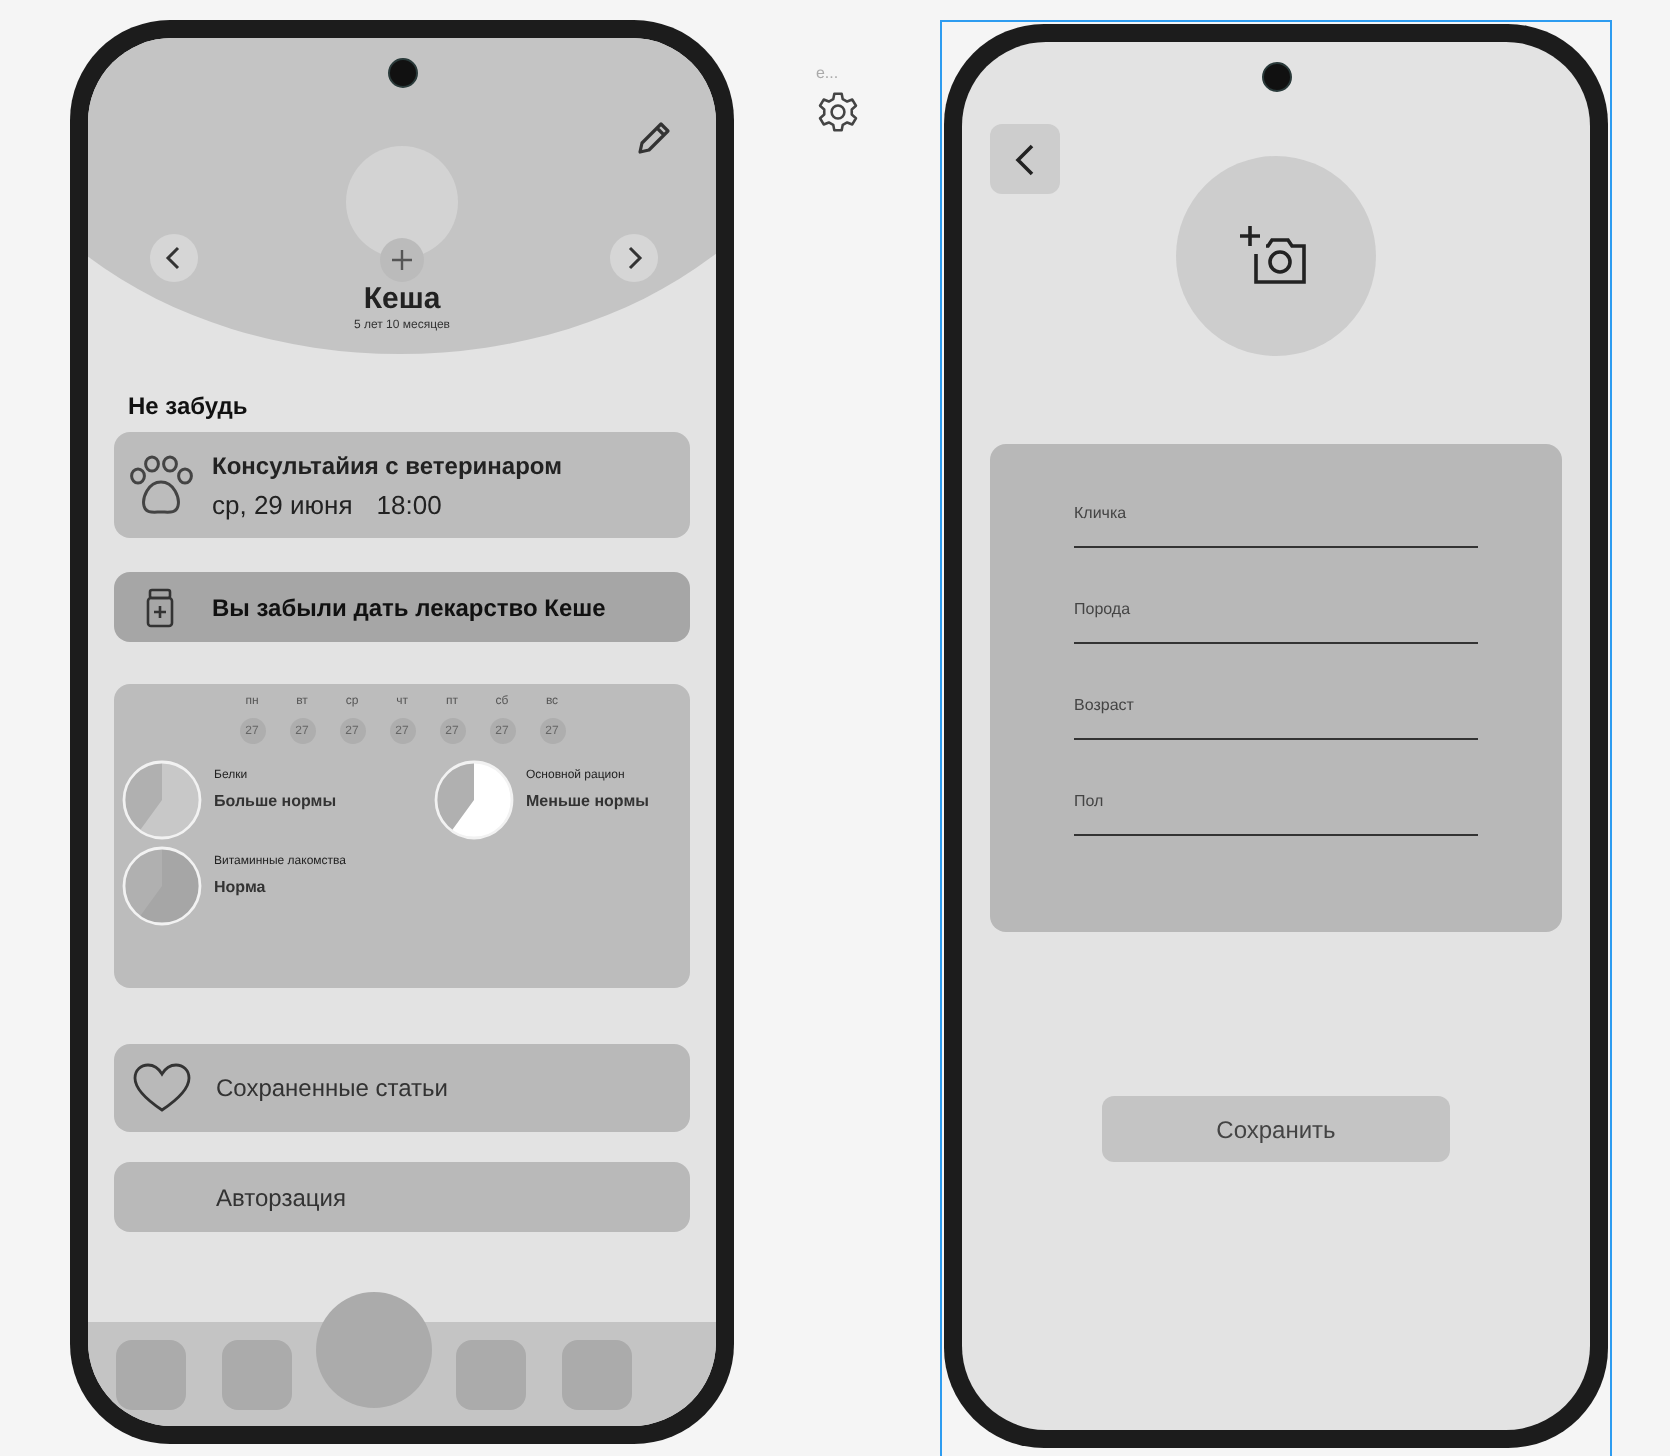 The width and height of the screenshot is (1670, 1456). What do you see at coordinates (1276, 77) in the screenshot?
I see `camera-icon` at bounding box center [1276, 77].